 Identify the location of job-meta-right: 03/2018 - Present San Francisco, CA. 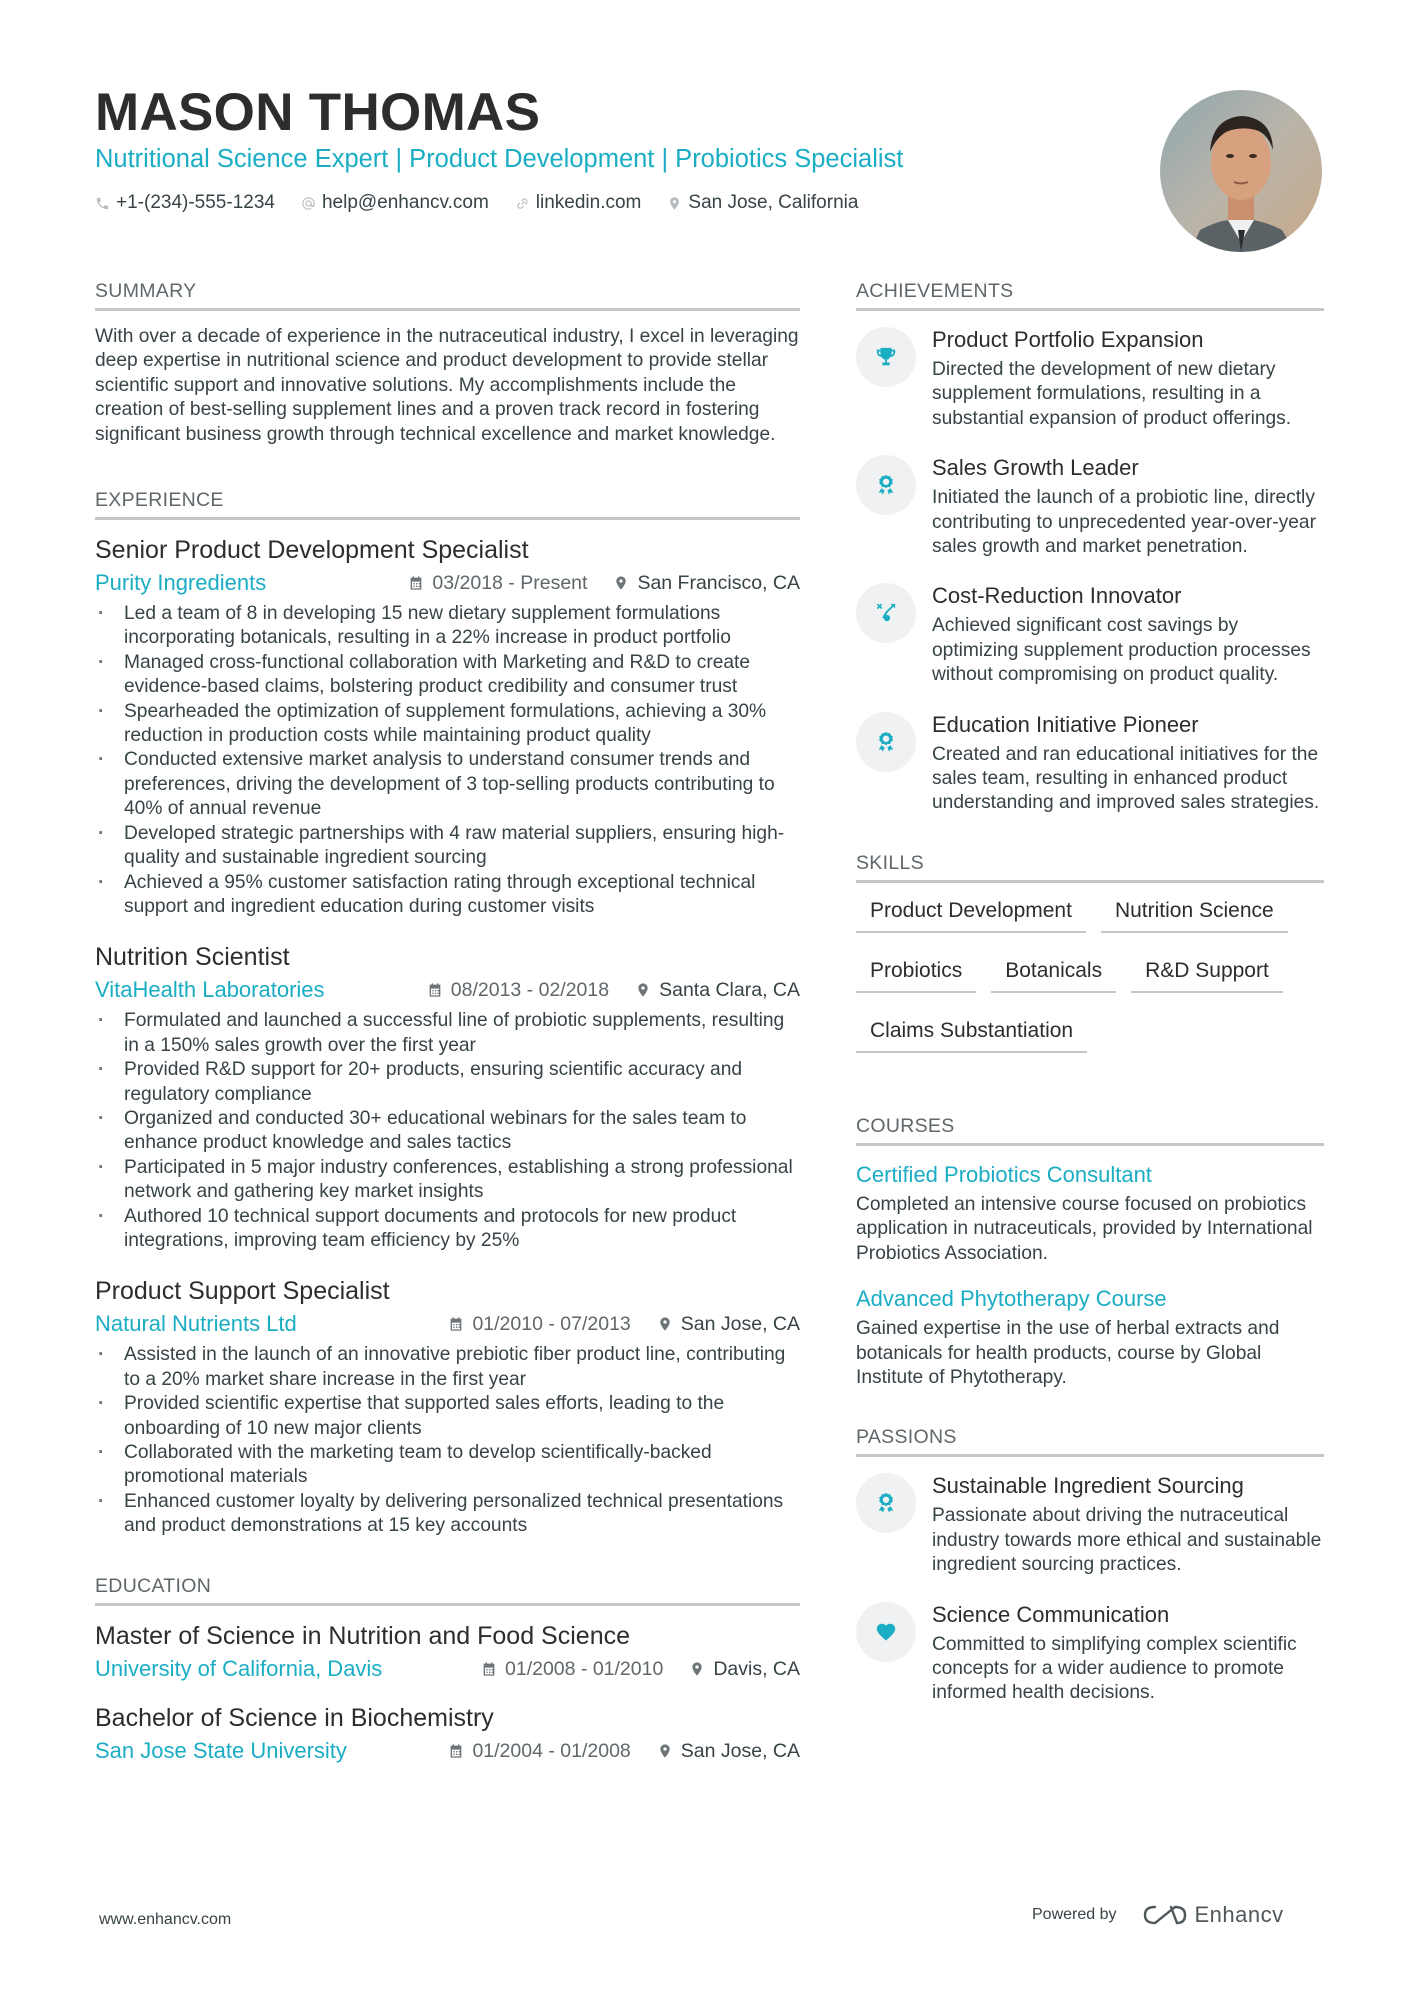
(604, 583).